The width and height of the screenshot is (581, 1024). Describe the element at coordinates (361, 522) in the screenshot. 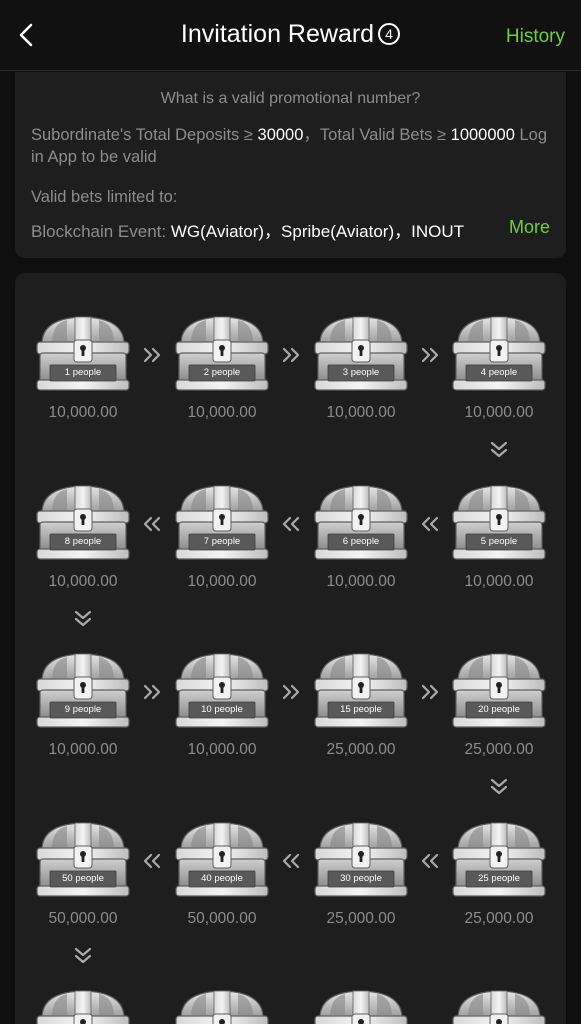

I see `reward-chest: 6 people` at that location.